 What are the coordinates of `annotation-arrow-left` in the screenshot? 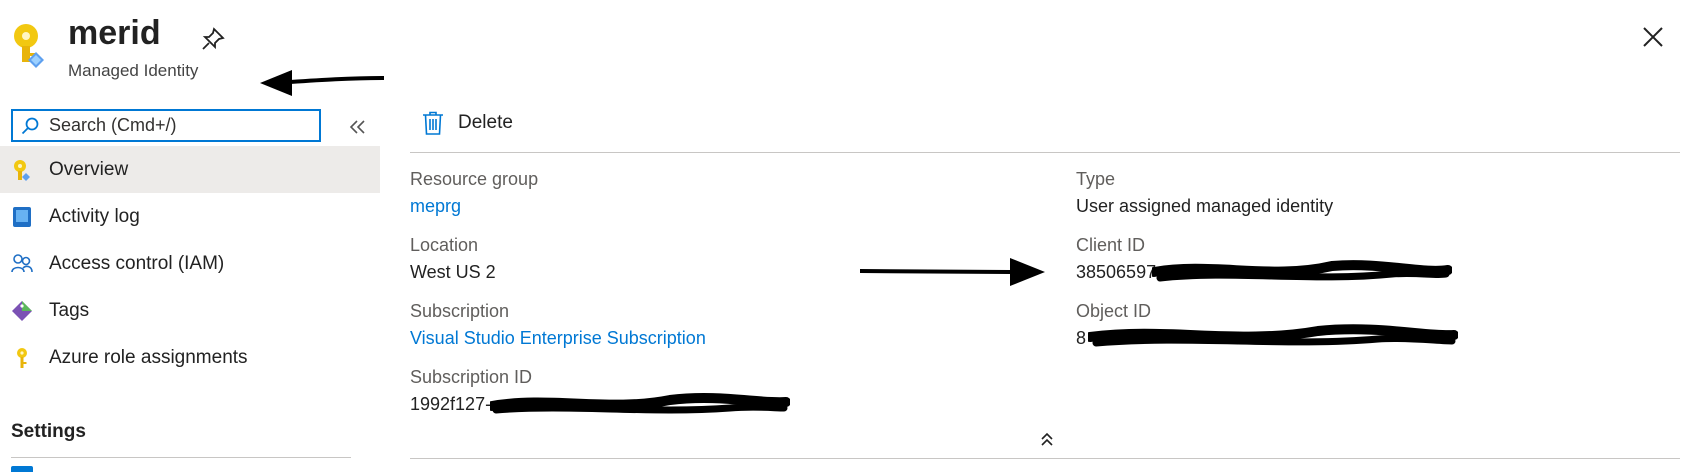 It's located at (322, 81).